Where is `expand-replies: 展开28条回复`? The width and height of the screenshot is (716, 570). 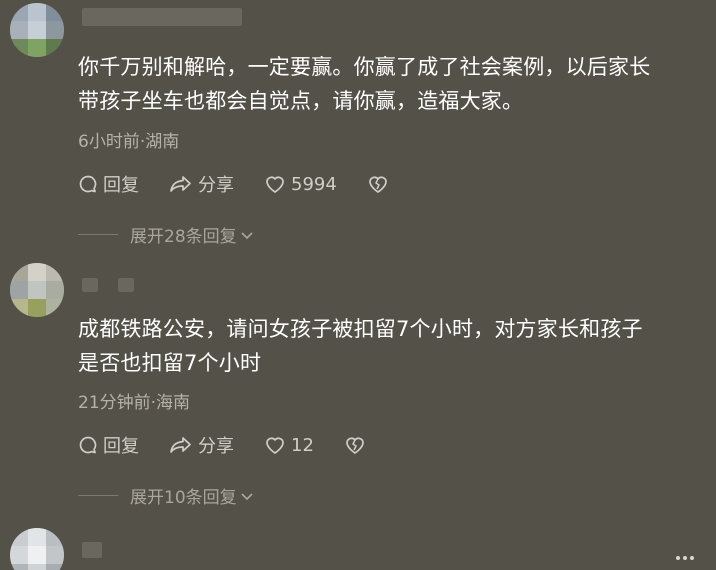 expand-replies: 展开28条回复 is located at coordinates (166, 234).